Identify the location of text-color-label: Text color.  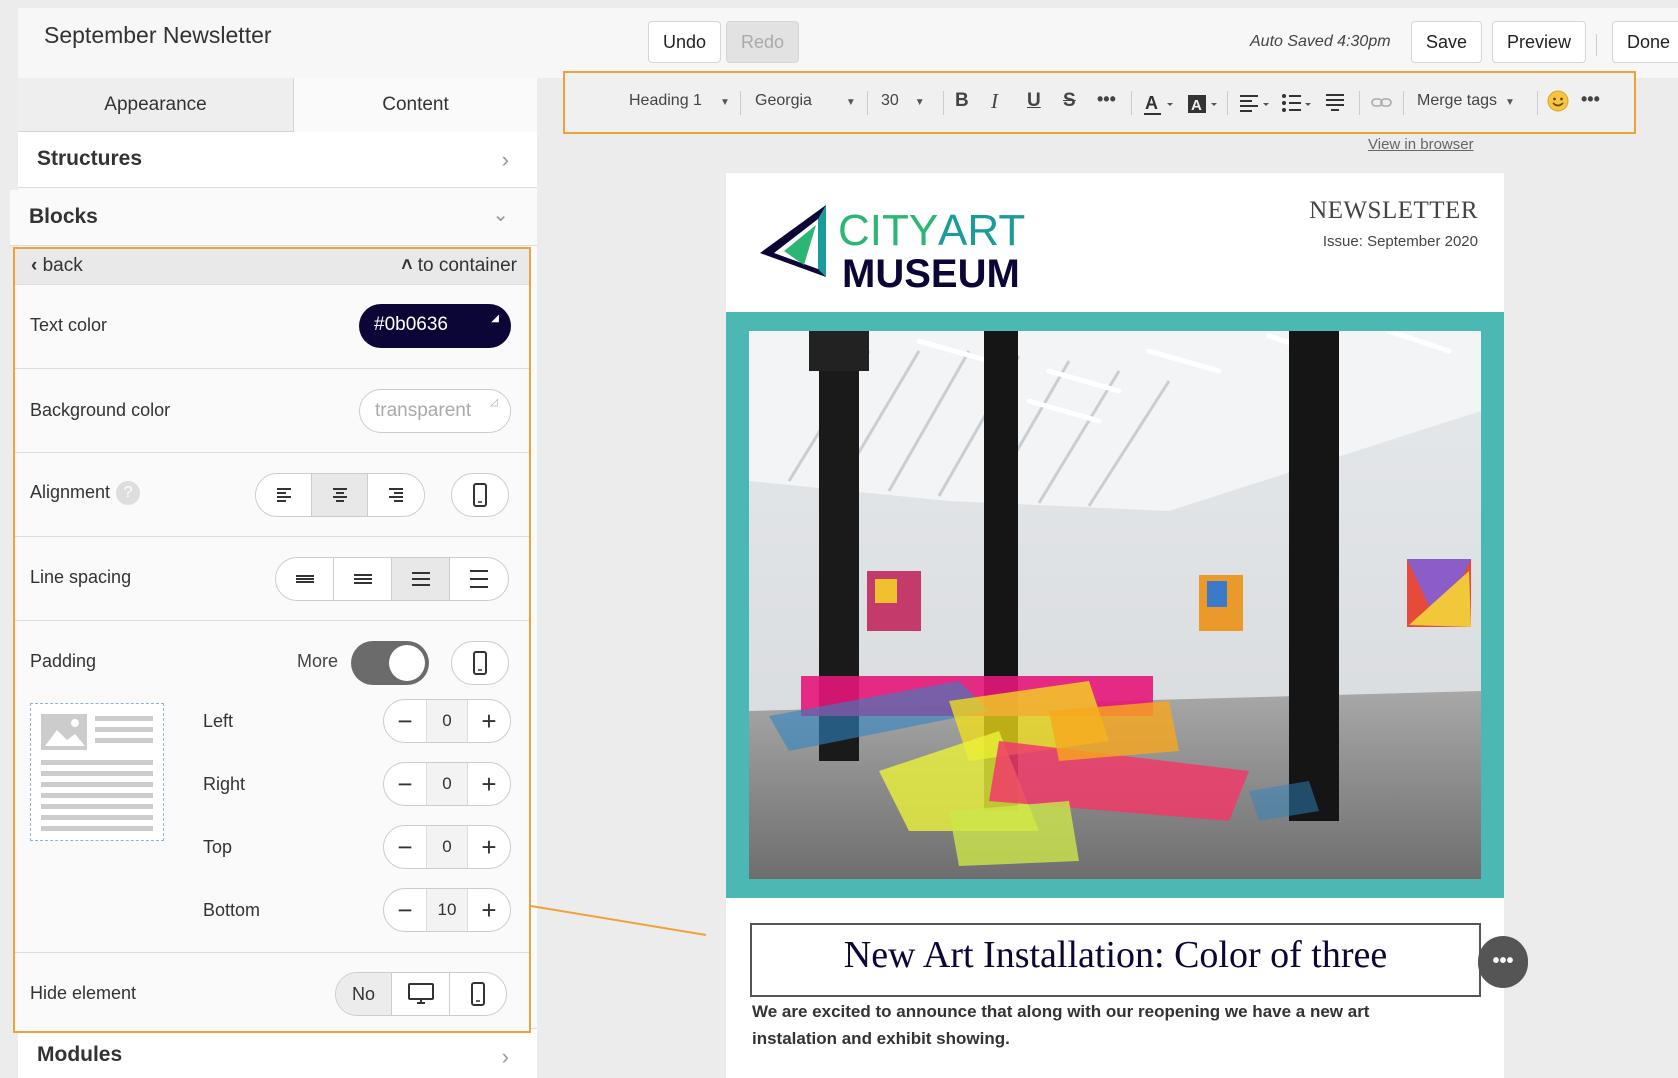
(69, 325).